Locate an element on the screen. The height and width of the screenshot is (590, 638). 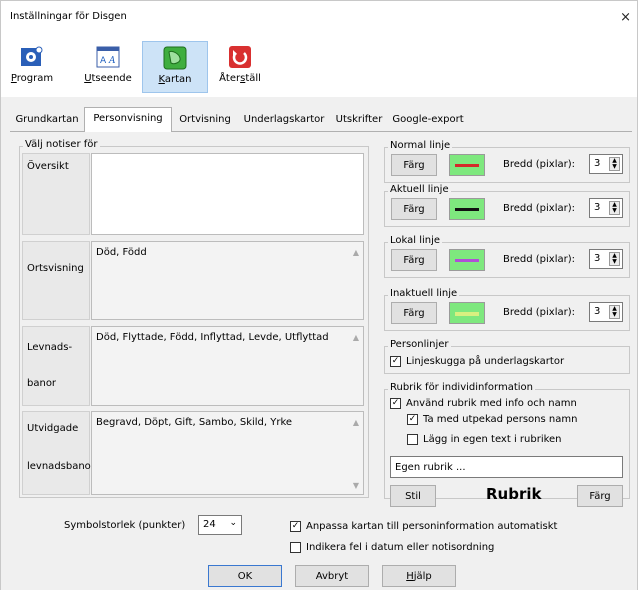
inaktuell-line-swatch is located at coordinates (467, 313).